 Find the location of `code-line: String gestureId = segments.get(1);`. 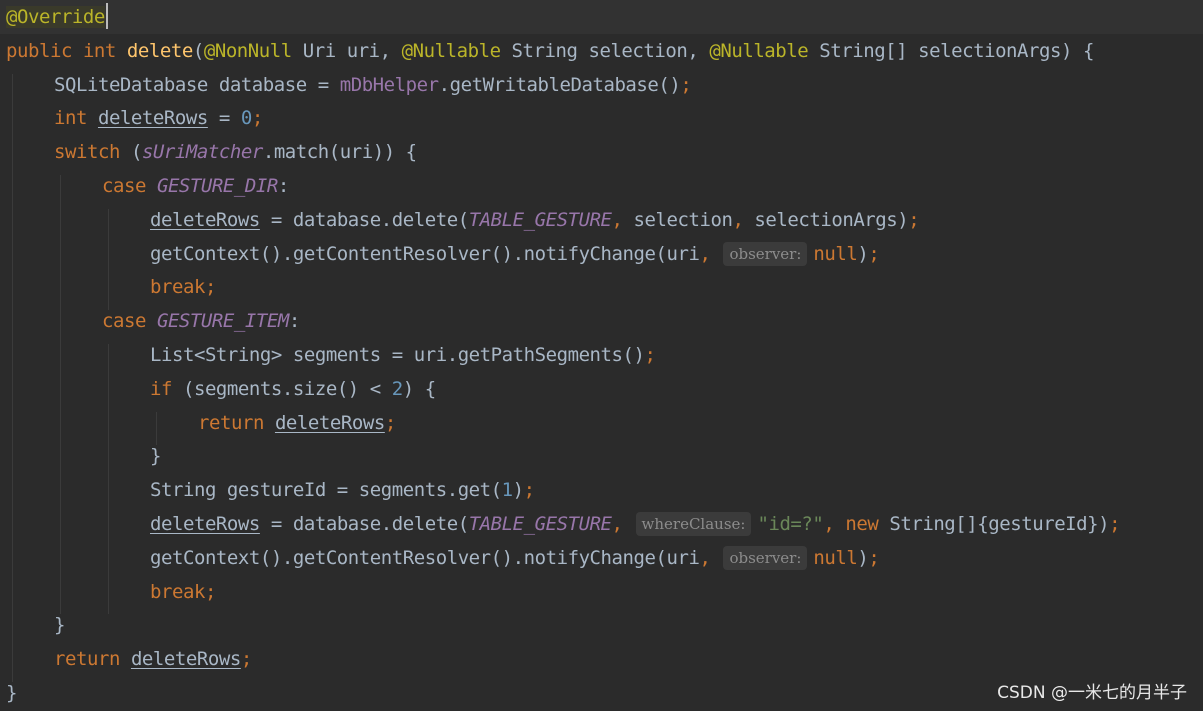

code-line: String gestureId = segments.get(1); is located at coordinates (270, 490).